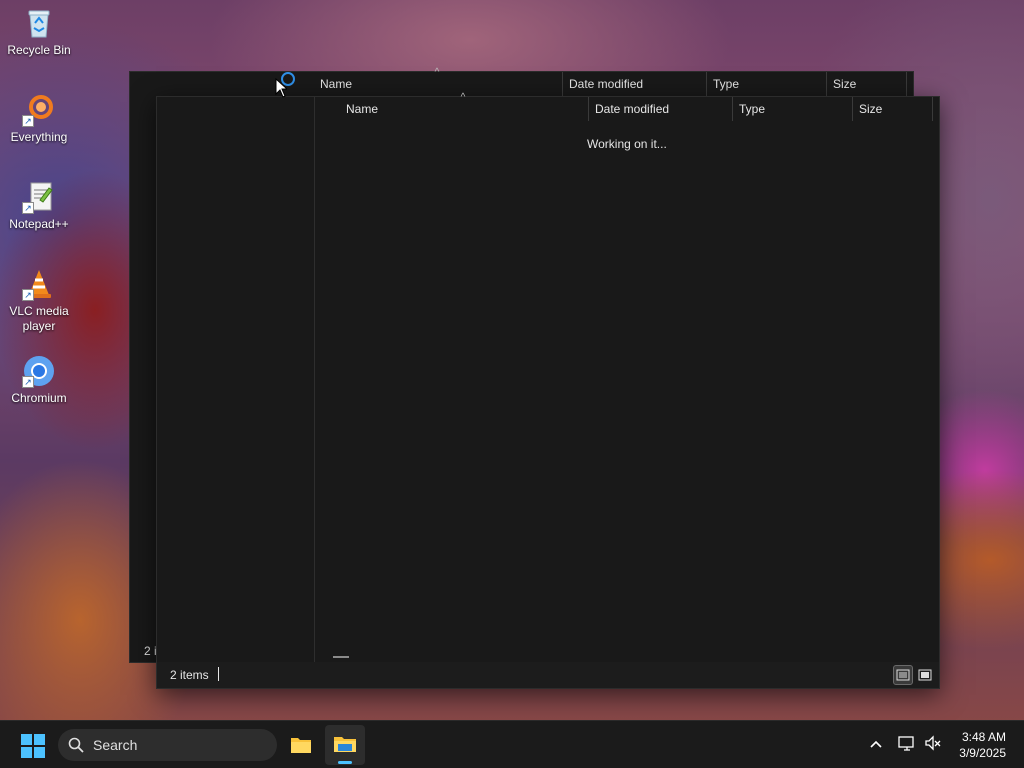  What do you see at coordinates (115, 745) in the screenshot?
I see `search-placeholder: Search` at bounding box center [115, 745].